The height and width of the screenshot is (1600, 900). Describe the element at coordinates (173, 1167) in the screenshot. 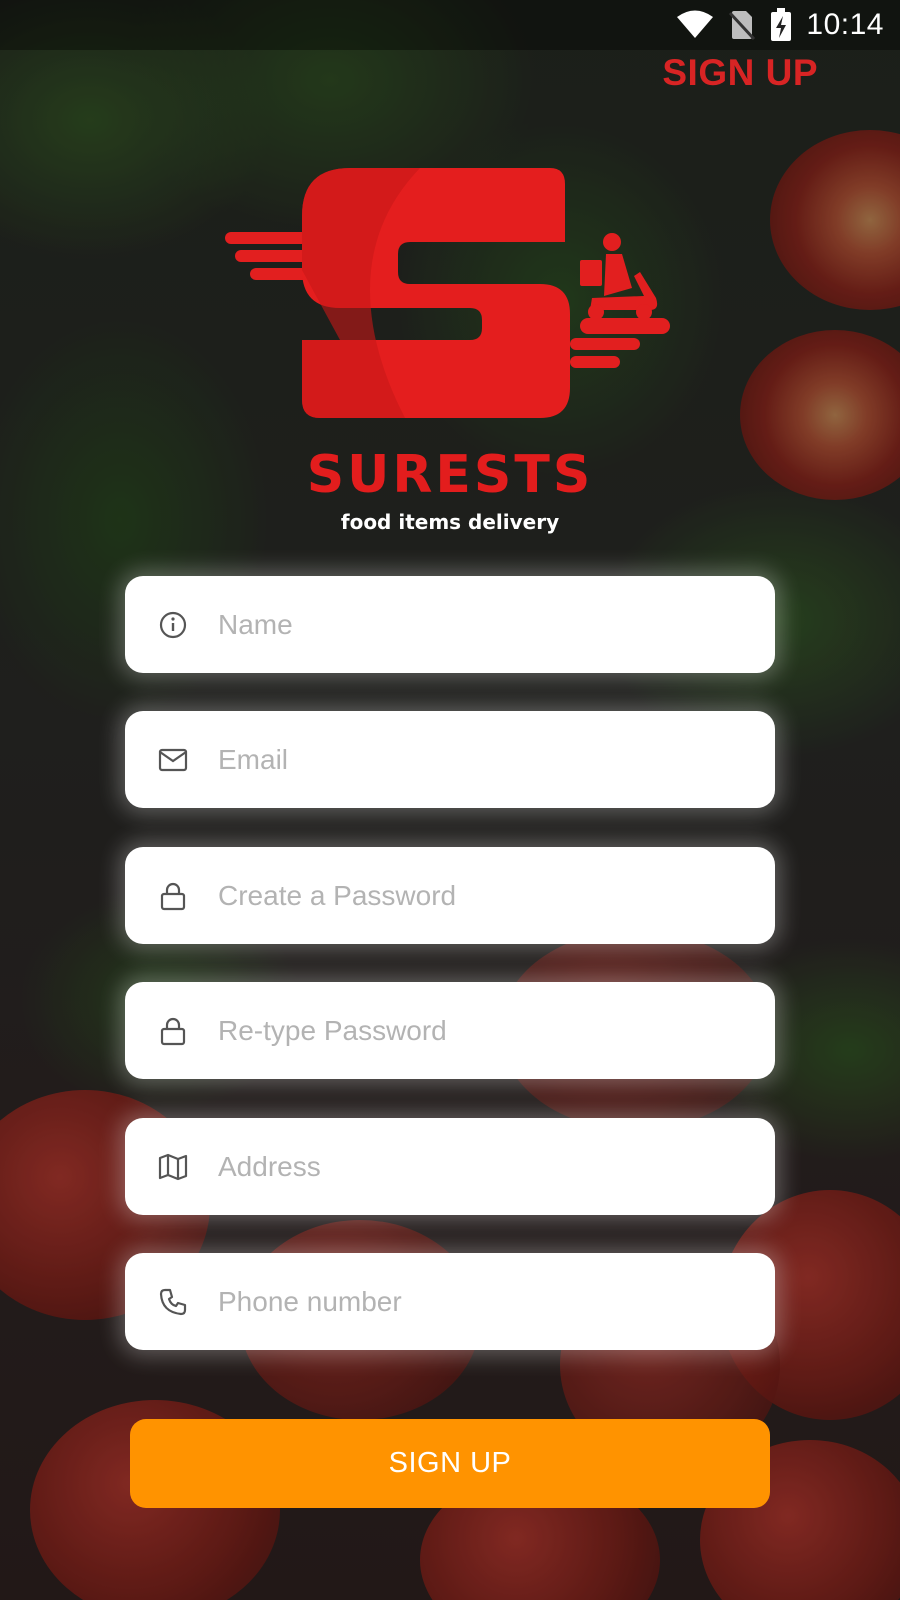

I see `map-icon` at that location.